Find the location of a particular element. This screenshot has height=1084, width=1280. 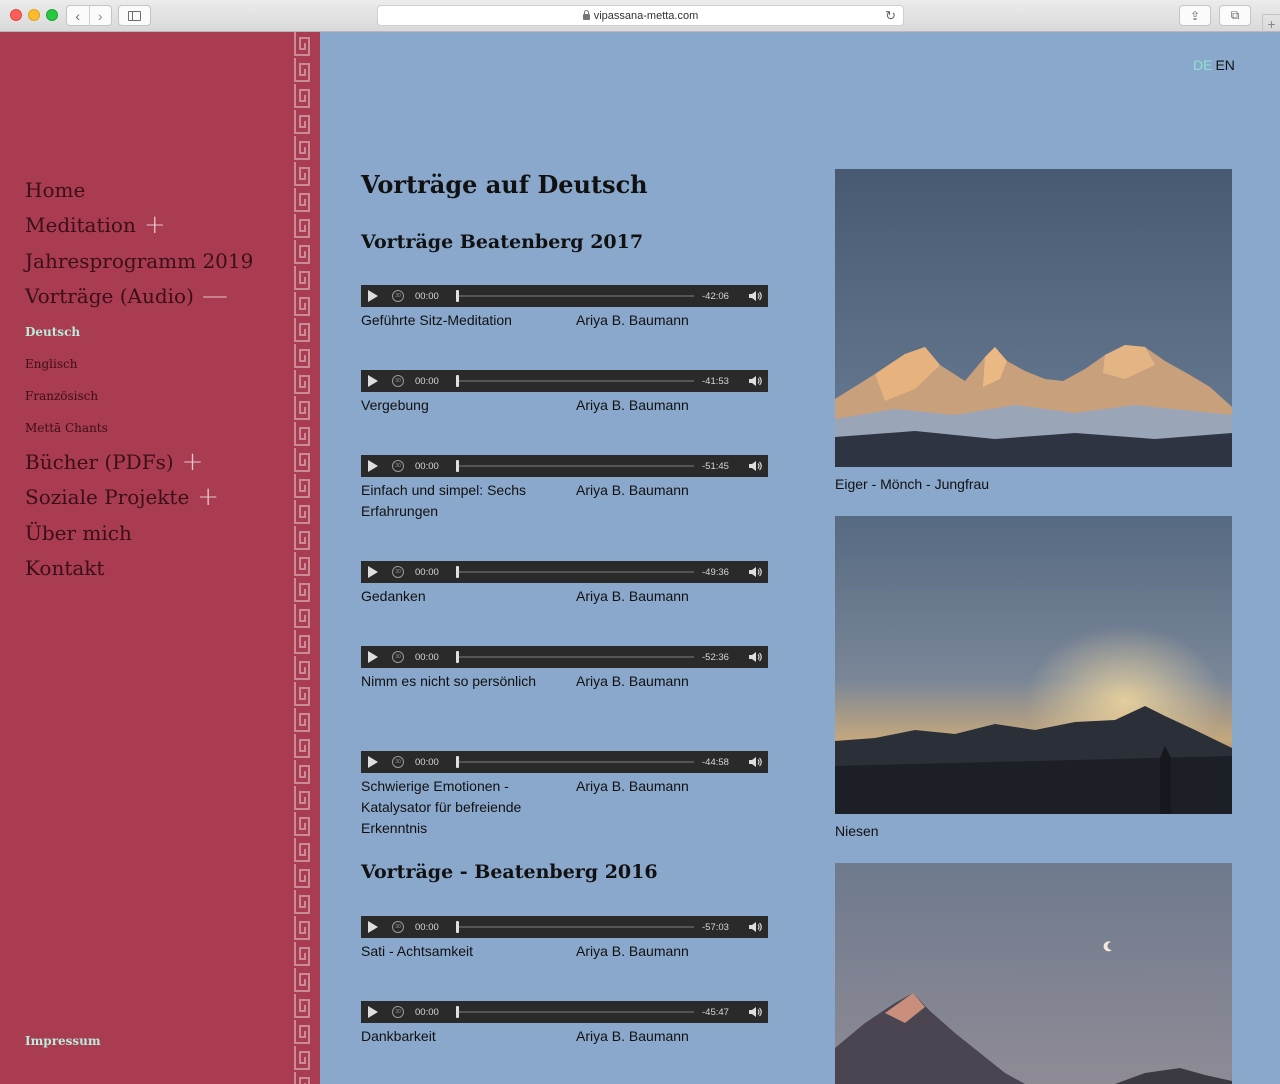

track-title: Sati - Achtsamkeit is located at coordinates (417, 951).